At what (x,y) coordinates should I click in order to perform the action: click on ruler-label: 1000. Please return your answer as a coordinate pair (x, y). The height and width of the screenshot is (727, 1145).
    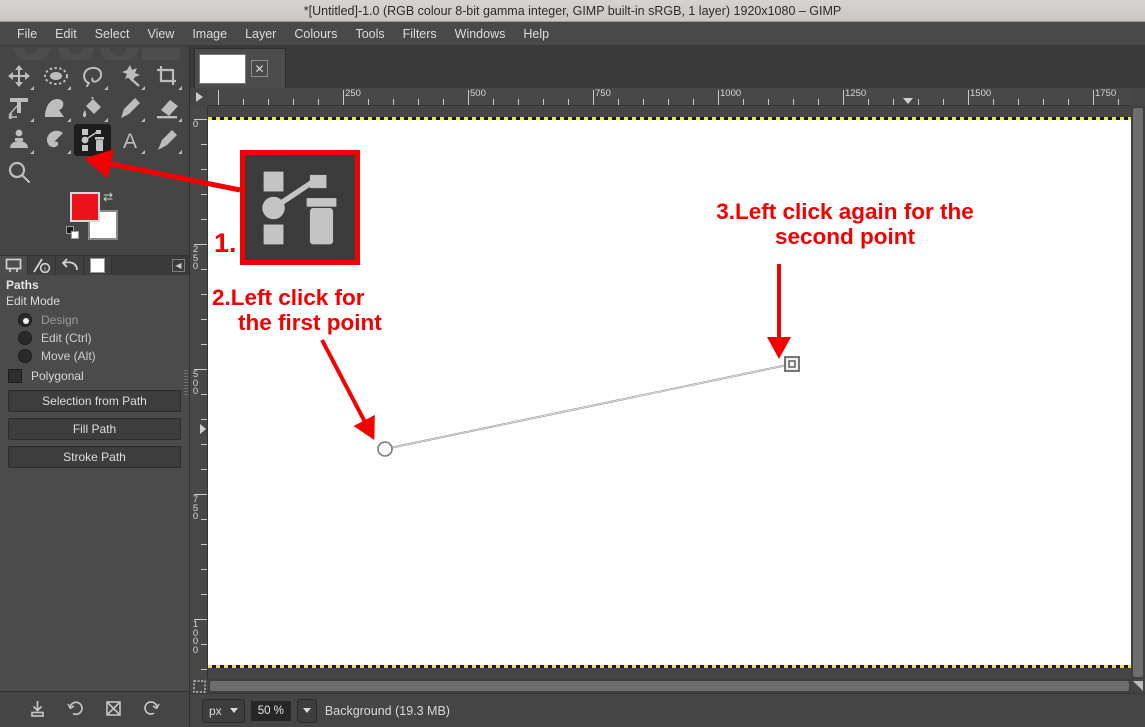
    Looking at the image, I should click on (731, 93).